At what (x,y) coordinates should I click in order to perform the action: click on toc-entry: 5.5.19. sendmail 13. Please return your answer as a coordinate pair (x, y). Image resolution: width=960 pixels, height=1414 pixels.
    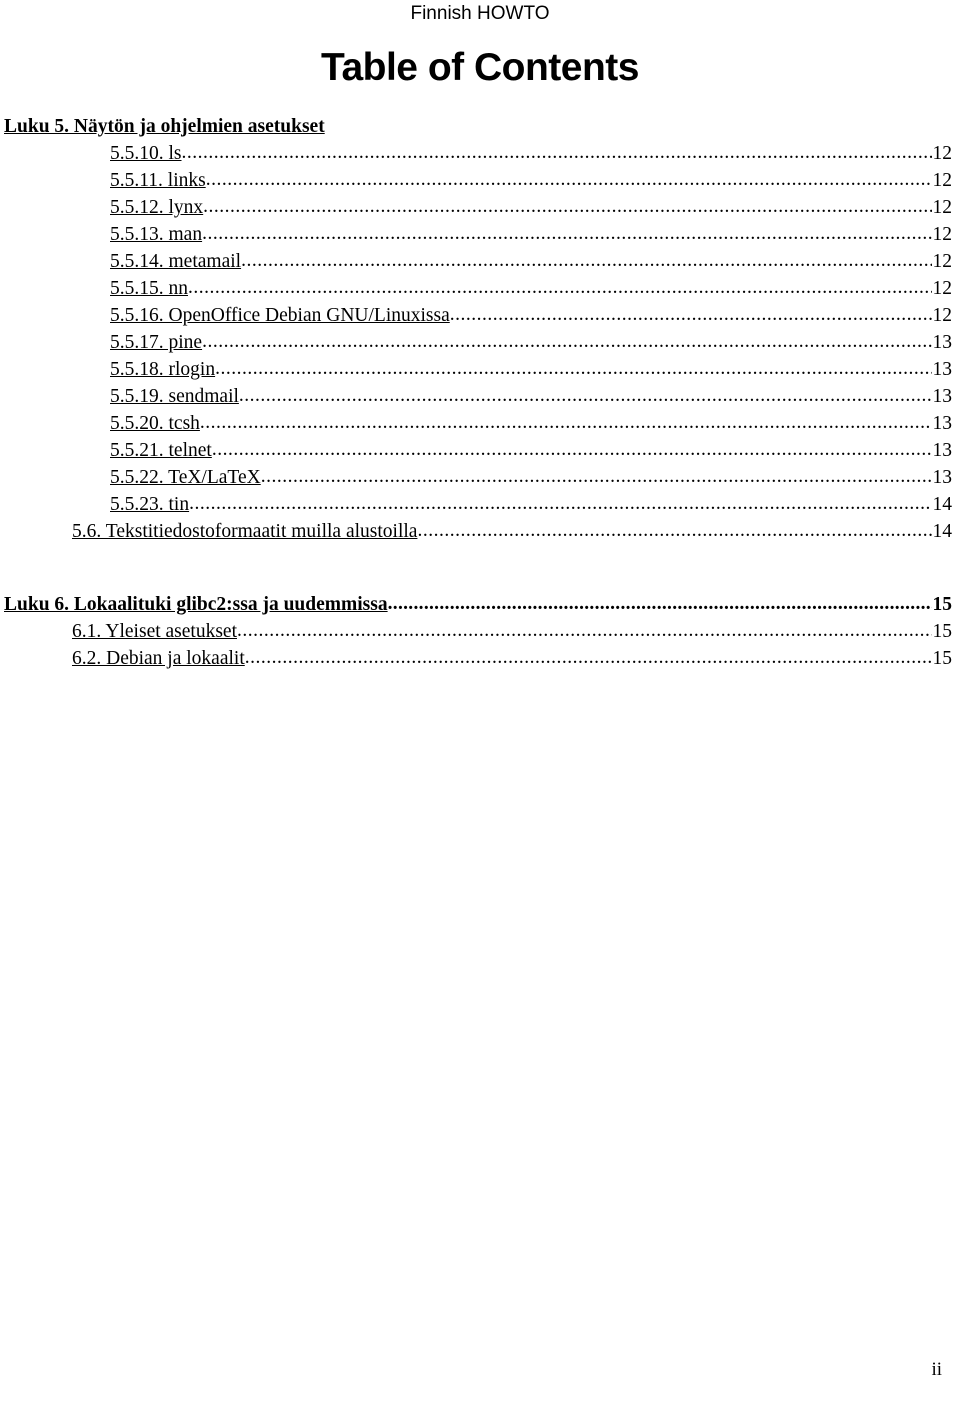
    Looking at the image, I should click on (480, 396).